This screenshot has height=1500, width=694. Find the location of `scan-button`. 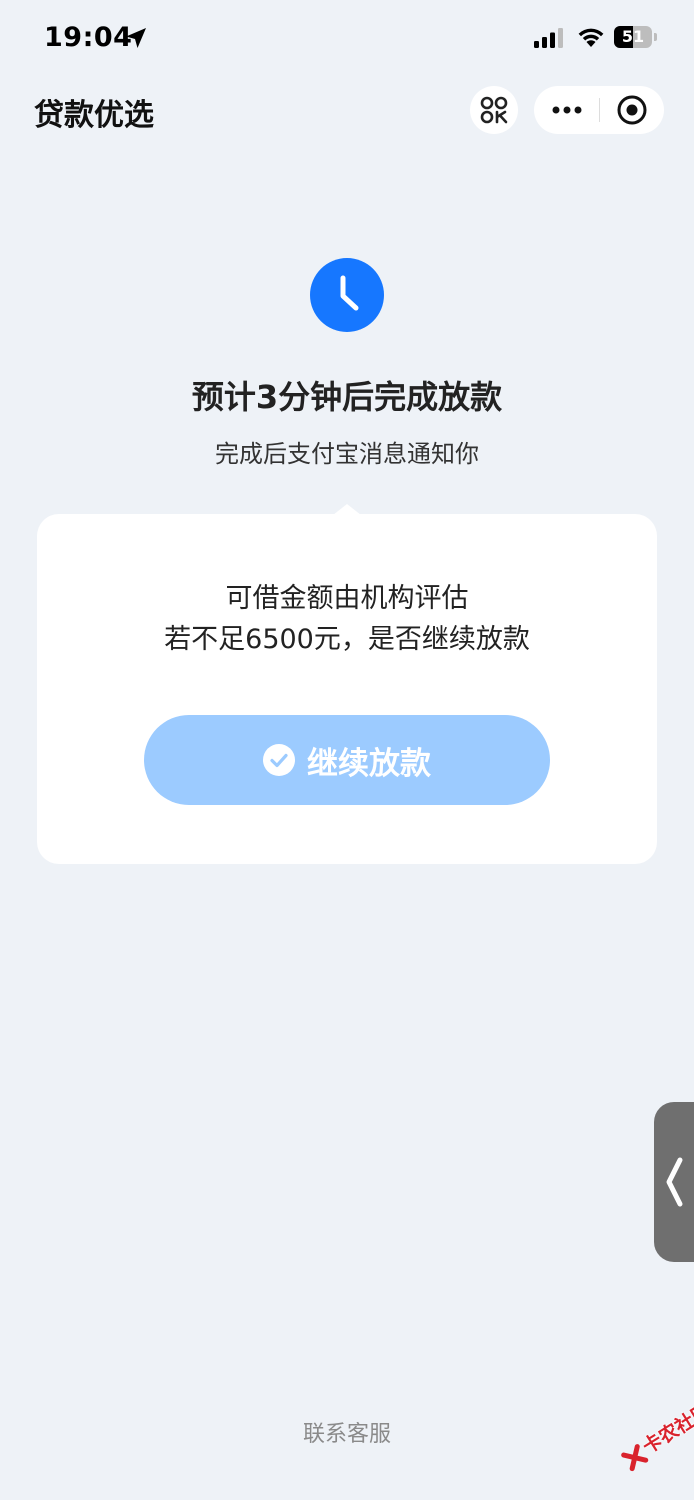

scan-button is located at coordinates (494, 110).